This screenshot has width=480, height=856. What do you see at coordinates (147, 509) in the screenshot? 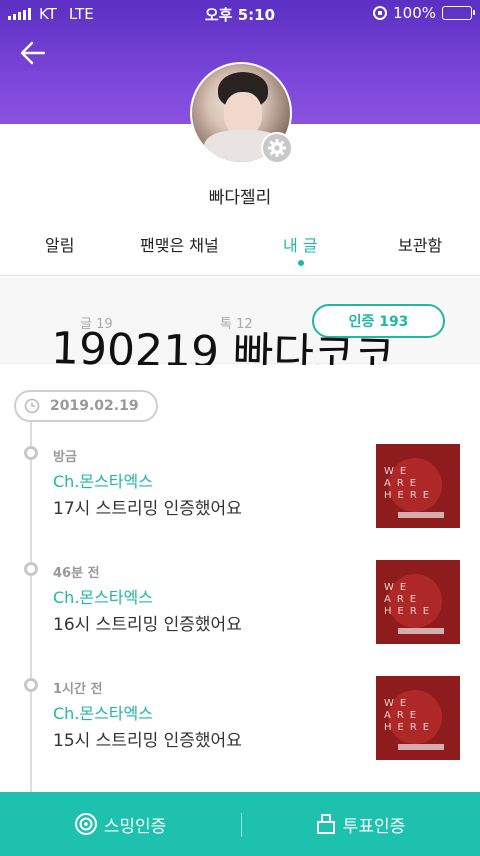
I see `post-text: 17시 스트리밍 인증했어요` at bounding box center [147, 509].